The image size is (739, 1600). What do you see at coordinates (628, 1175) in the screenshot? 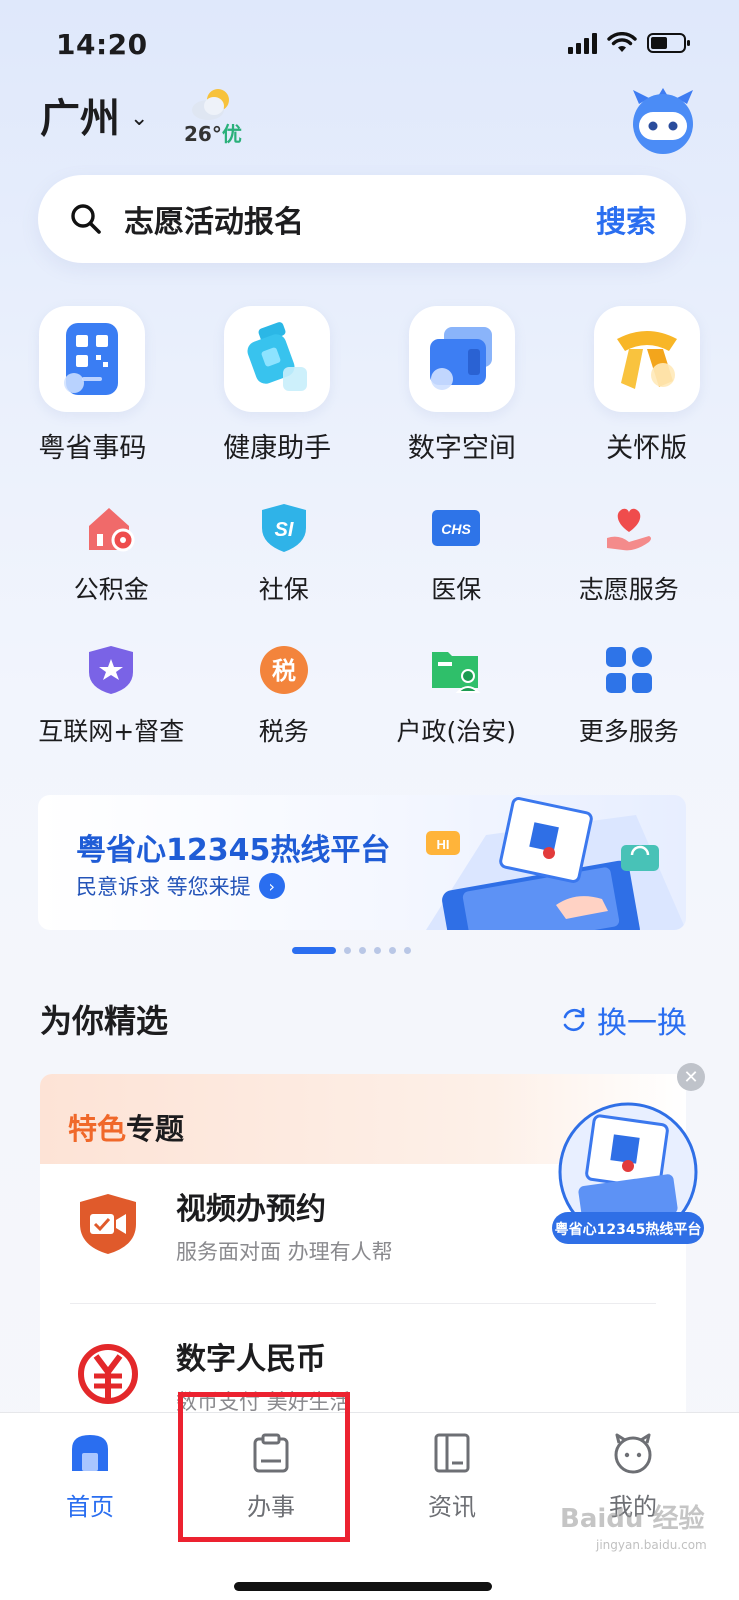
I see `floating-hotline-ad: 粤省心12345热线平台` at bounding box center [628, 1175].